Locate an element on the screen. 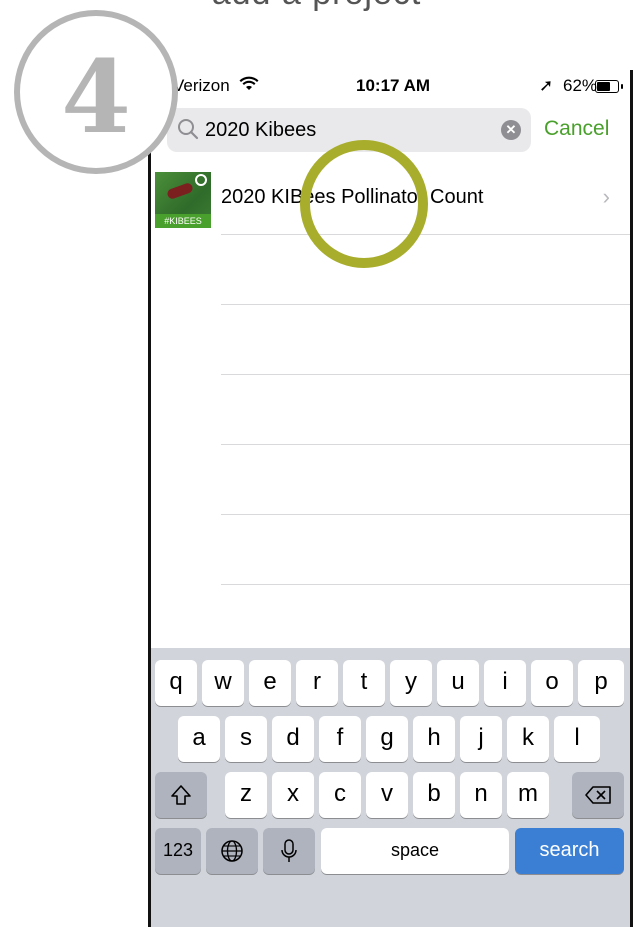 The width and height of the screenshot is (633, 927). key-c: c is located at coordinates (340, 795).